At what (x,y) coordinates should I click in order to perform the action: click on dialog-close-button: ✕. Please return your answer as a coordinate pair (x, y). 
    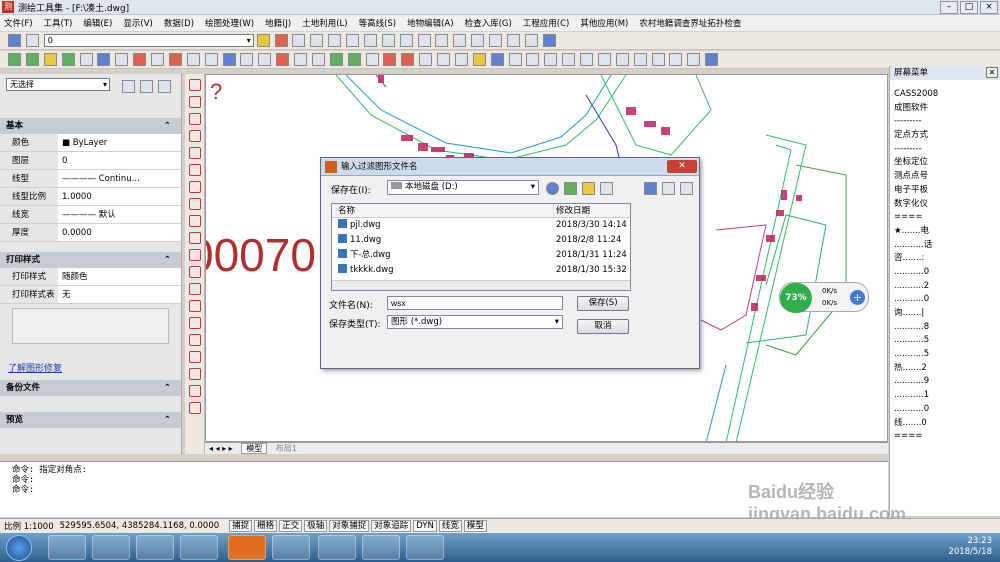
    Looking at the image, I should click on (682, 166).